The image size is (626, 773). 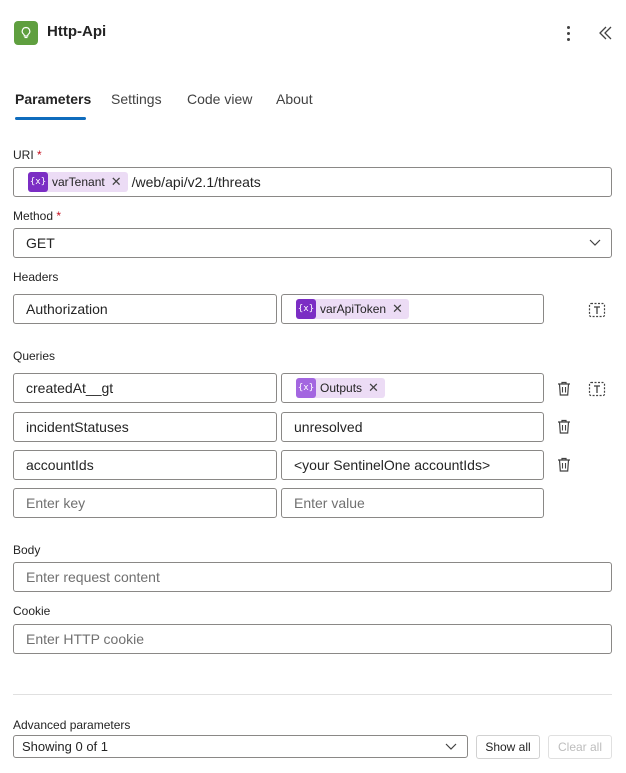 What do you see at coordinates (412, 503) in the screenshot?
I see `new-query-value-input: Enter value` at bounding box center [412, 503].